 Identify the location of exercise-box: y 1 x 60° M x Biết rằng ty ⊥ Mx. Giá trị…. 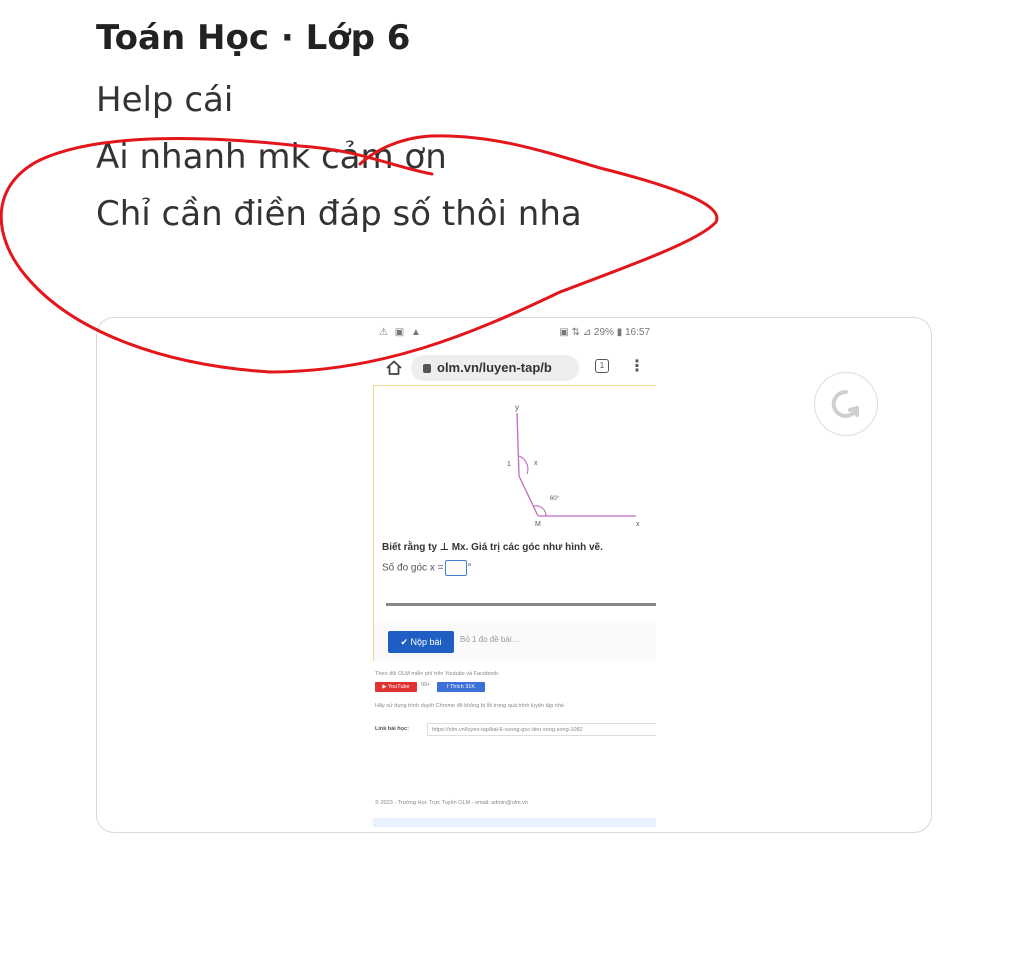
(514, 523).